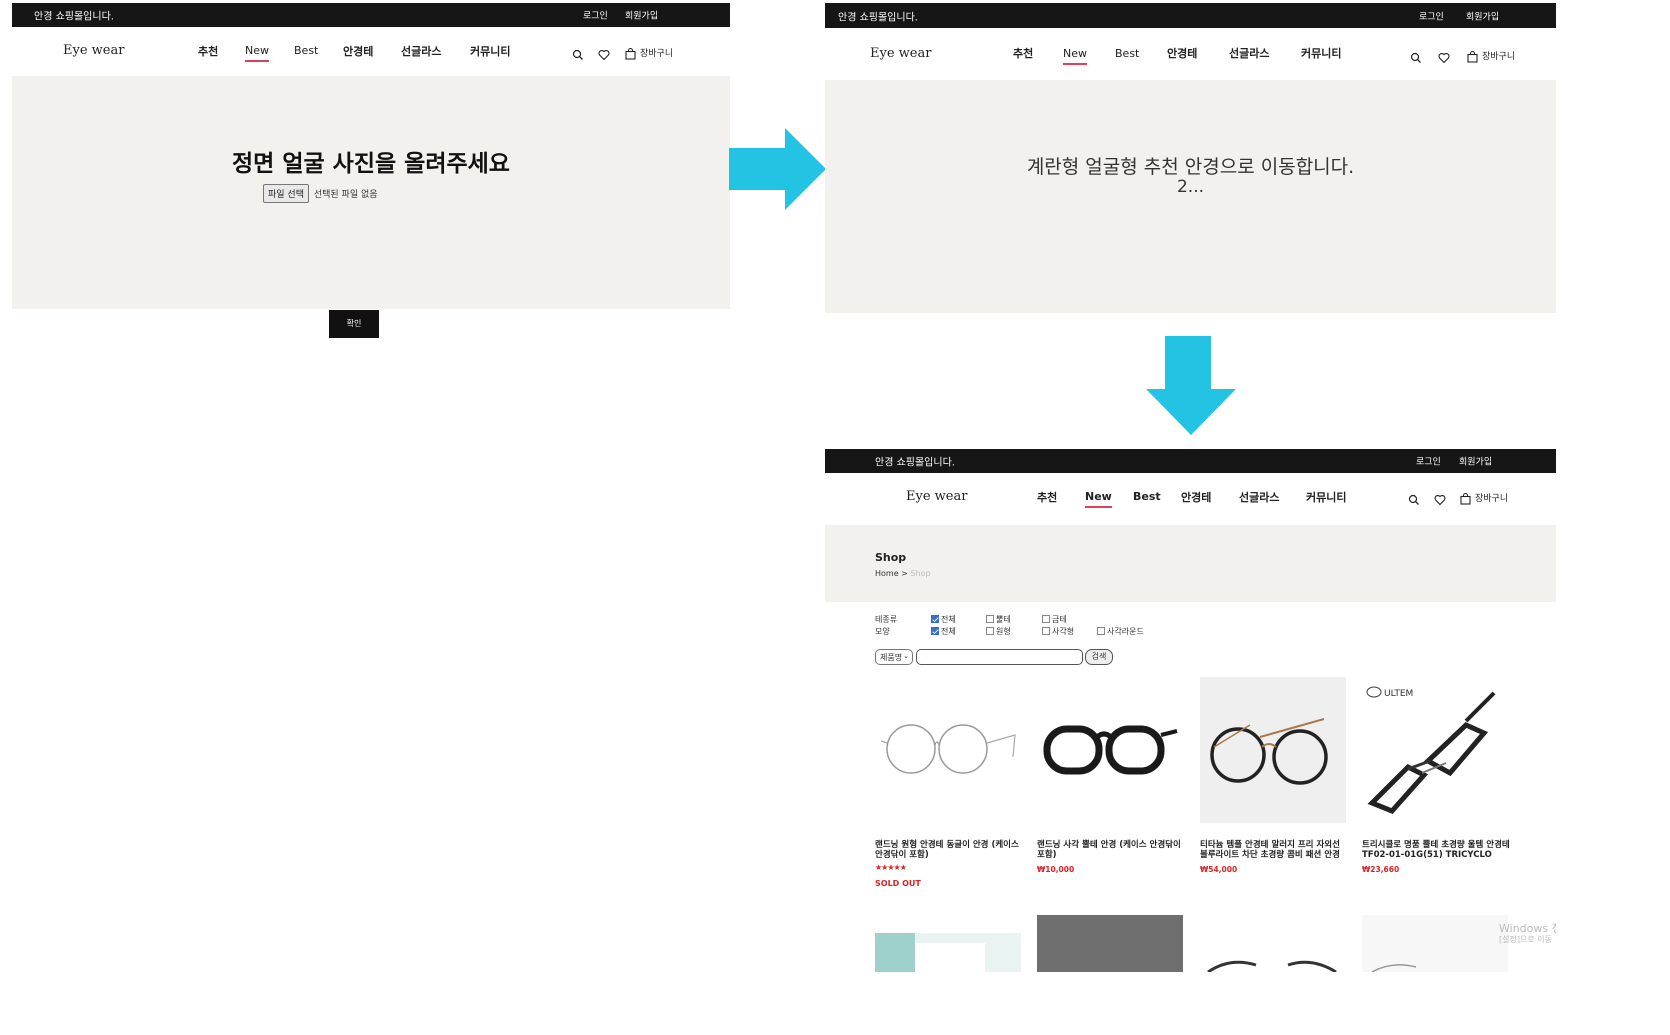  Describe the element at coordinates (943, 619) in the screenshot. I see `filter-type-all: 전체` at that location.